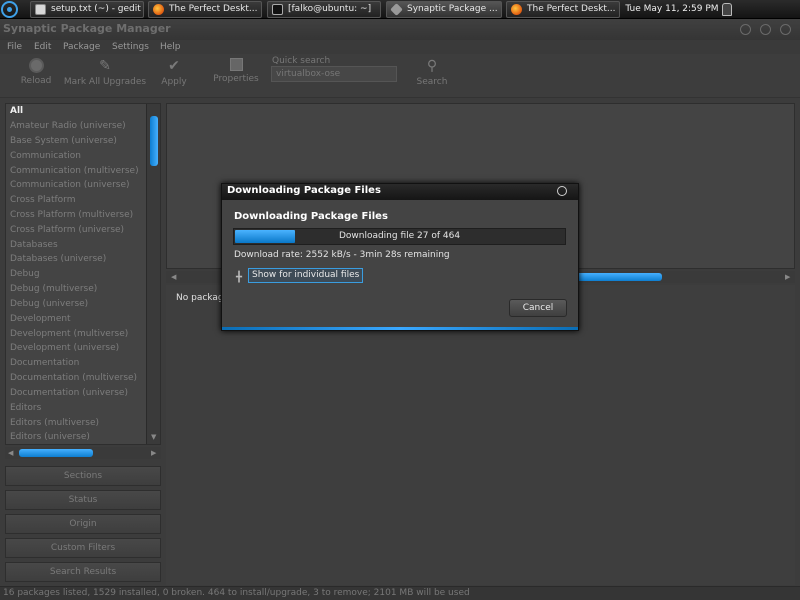 This screenshot has height=600, width=800. Describe the element at coordinates (44, 363) in the screenshot. I see `category-item: Documentation` at that location.